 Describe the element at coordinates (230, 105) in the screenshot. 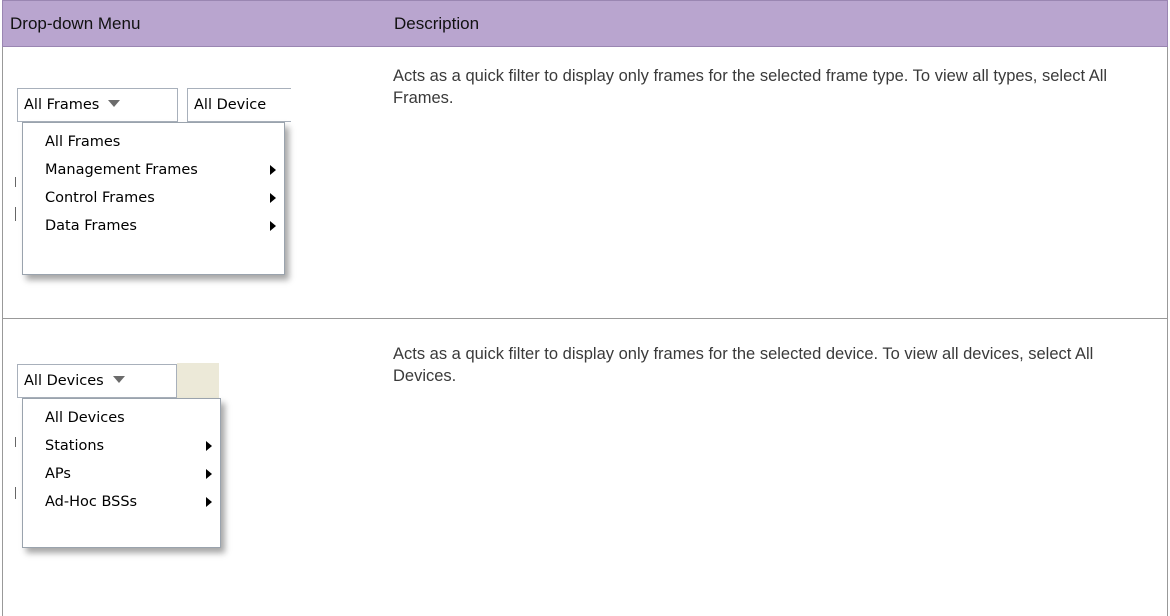

I see `device-dropdown-partial-label: All Device` at that location.